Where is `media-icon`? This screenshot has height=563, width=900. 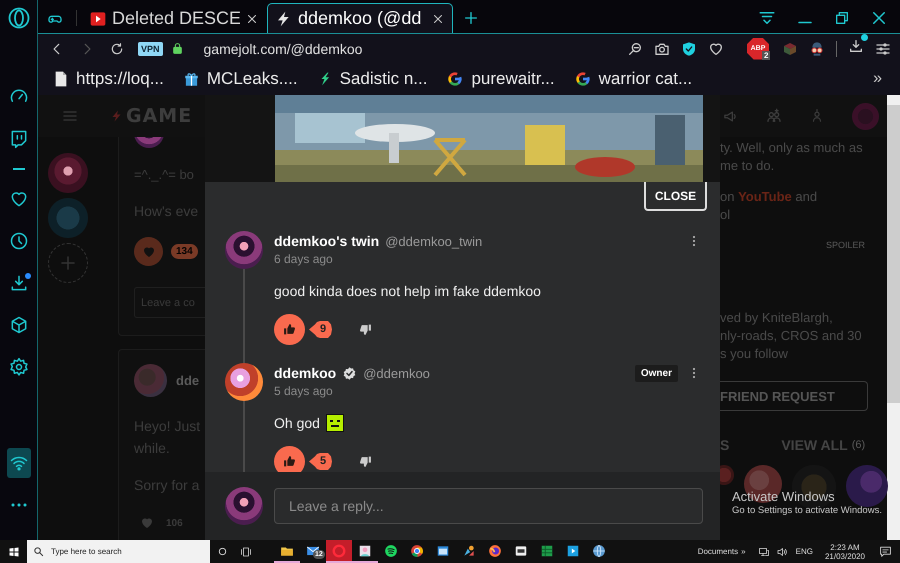
media-icon is located at coordinates (573, 551).